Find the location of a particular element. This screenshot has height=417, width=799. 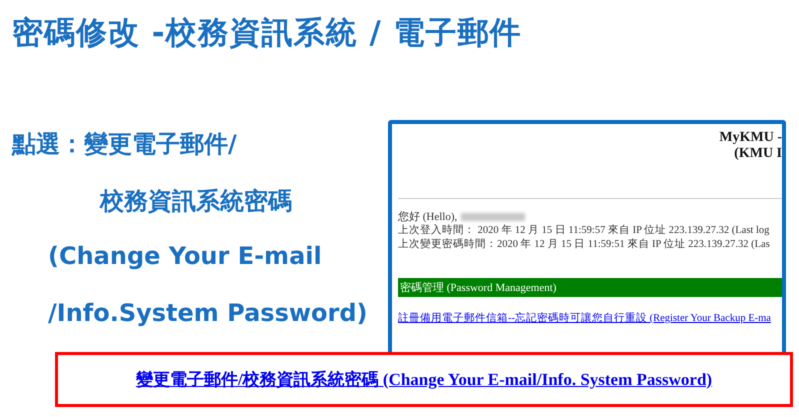

blurred-name is located at coordinates (493, 216).